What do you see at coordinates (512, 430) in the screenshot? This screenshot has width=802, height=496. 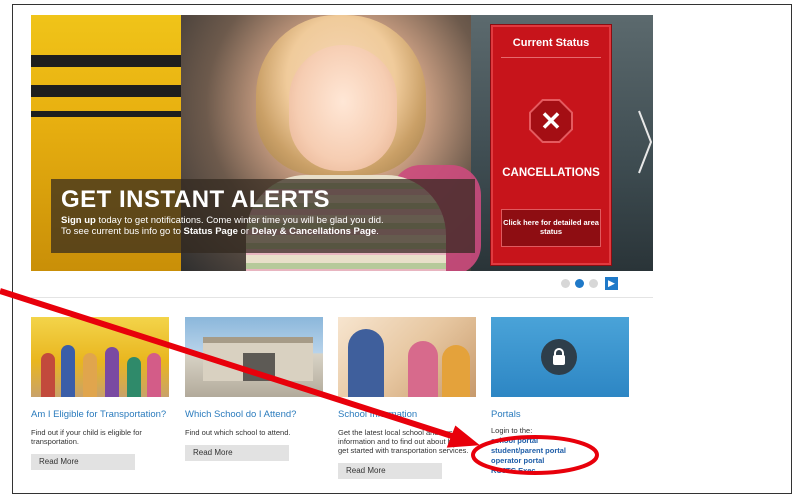 I see `portal-login-label: Login to the:` at bounding box center [512, 430].